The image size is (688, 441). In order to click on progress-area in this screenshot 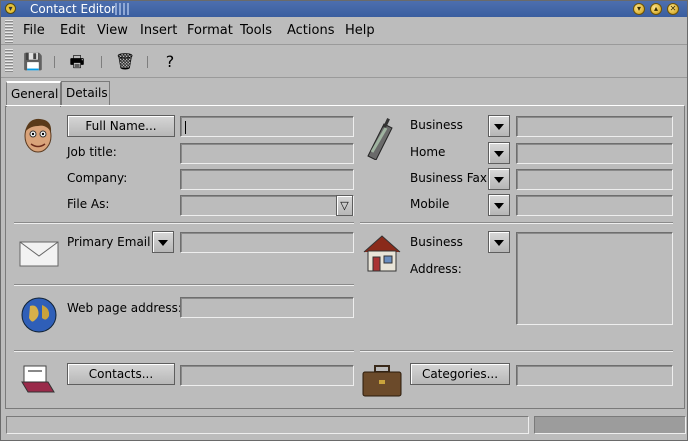, I will do `click(610, 425)`.